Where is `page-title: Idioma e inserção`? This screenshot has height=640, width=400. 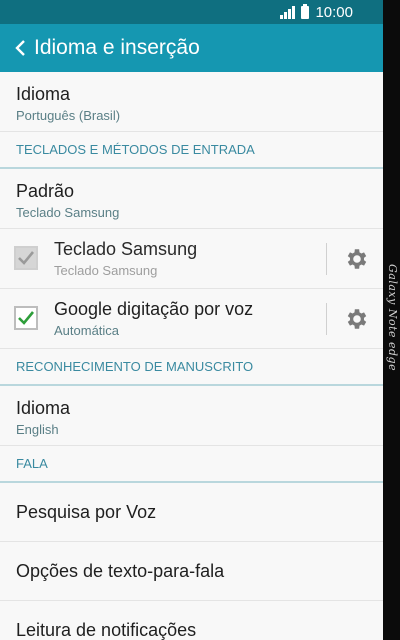
page-title: Idioma e inserção is located at coordinates (117, 47).